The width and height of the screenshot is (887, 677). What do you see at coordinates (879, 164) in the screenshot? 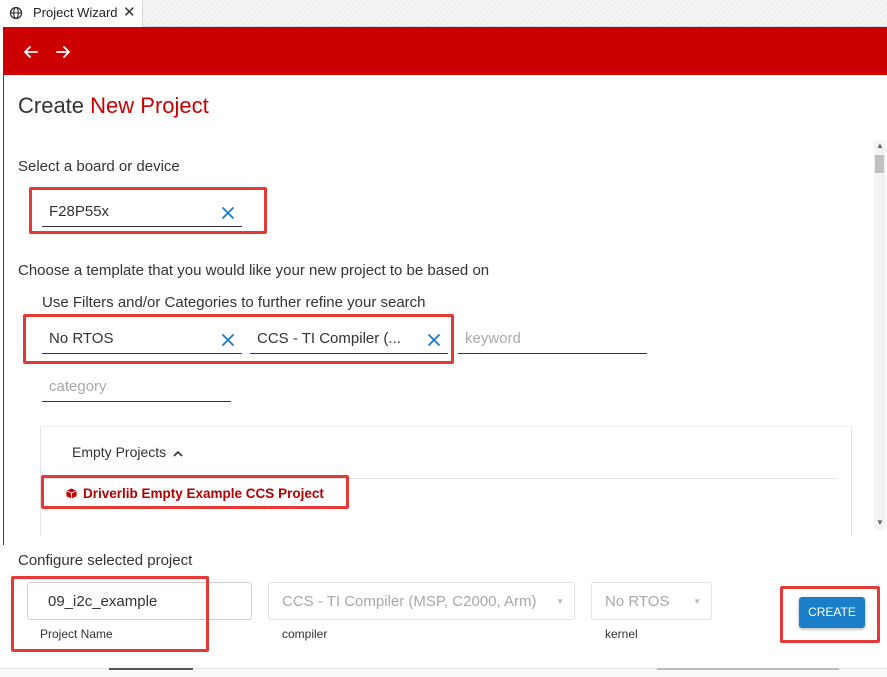
I see `scrollbar-thumb` at bounding box center [879, 164].